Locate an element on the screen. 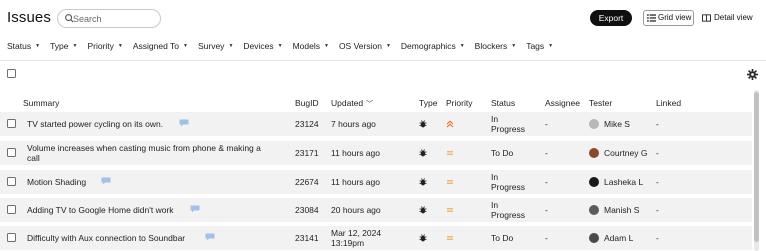 The height and width of the screenshot is (251, 766). filter-devices: Devices ▼ is located at coordinates (262, 46).